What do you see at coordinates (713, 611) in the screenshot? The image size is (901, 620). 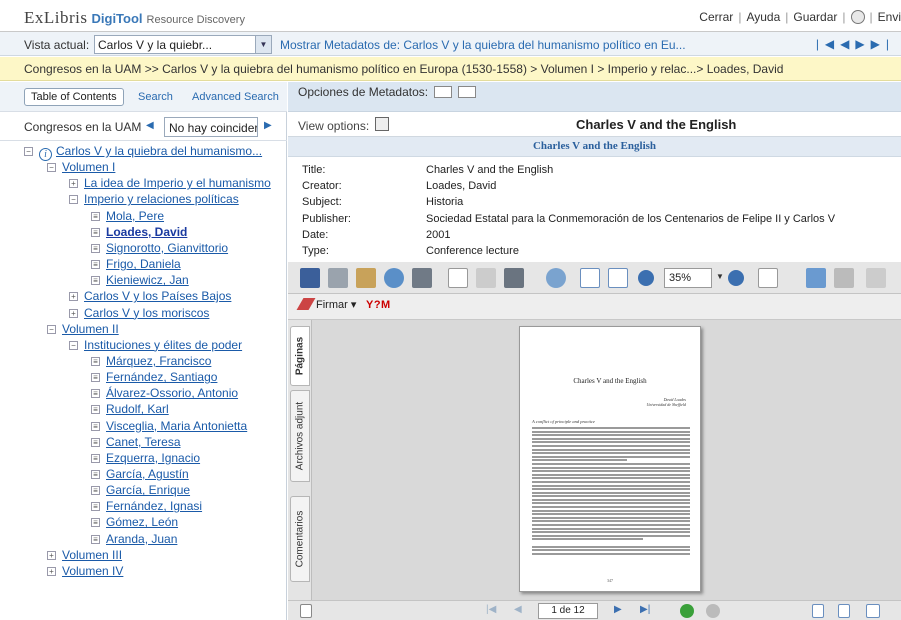 I see `go-forward-icon` at bounding box center [713, 611].